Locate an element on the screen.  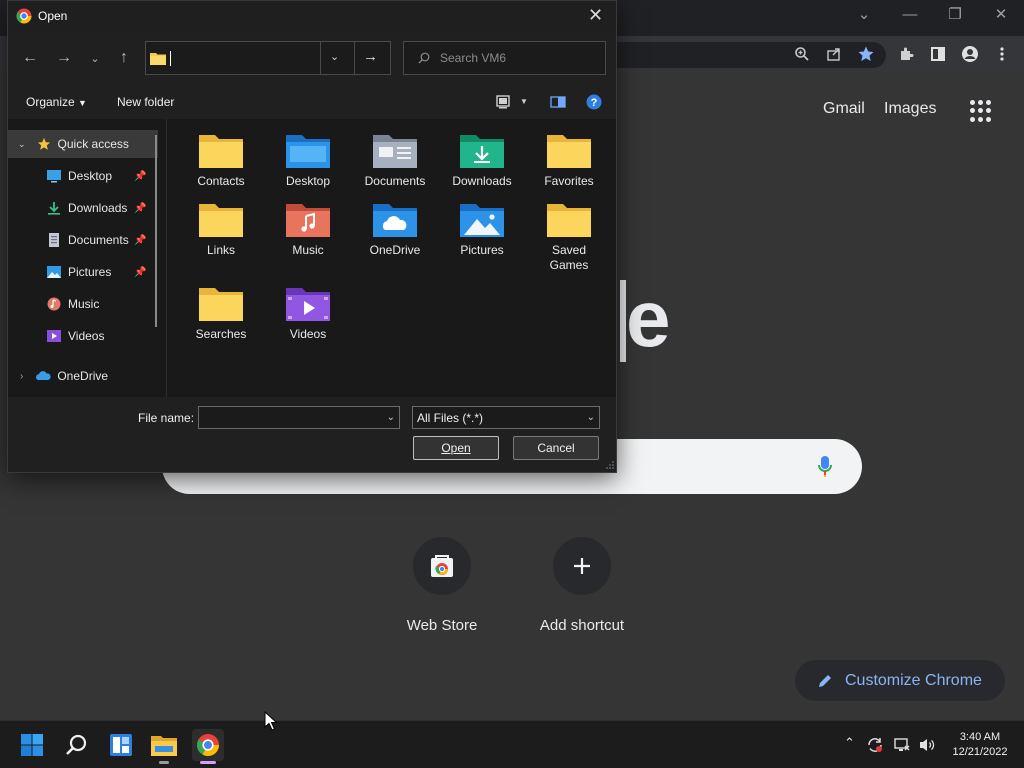
videos-icon is located at coordinates (54, 336).